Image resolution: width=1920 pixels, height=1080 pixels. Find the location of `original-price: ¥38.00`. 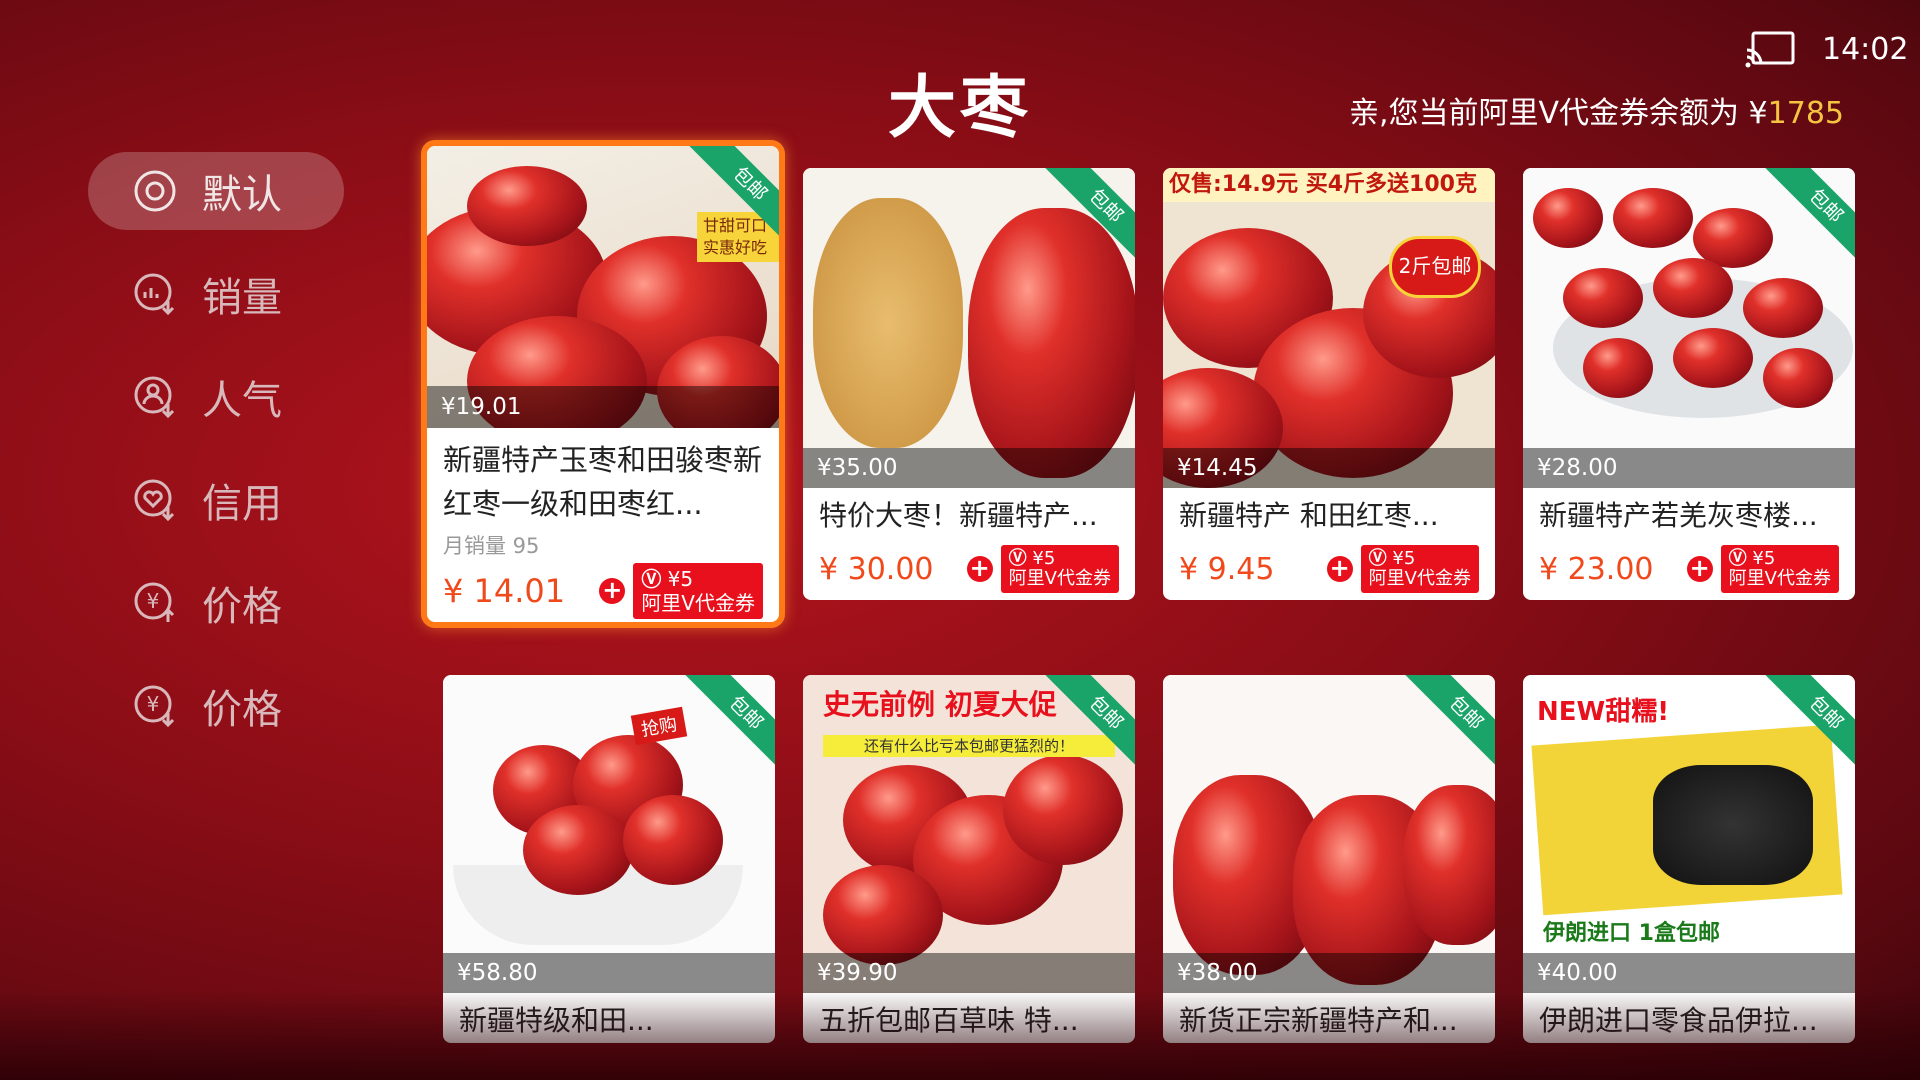

original-price: ¥38.00 is located at coordinates (1329, 973).